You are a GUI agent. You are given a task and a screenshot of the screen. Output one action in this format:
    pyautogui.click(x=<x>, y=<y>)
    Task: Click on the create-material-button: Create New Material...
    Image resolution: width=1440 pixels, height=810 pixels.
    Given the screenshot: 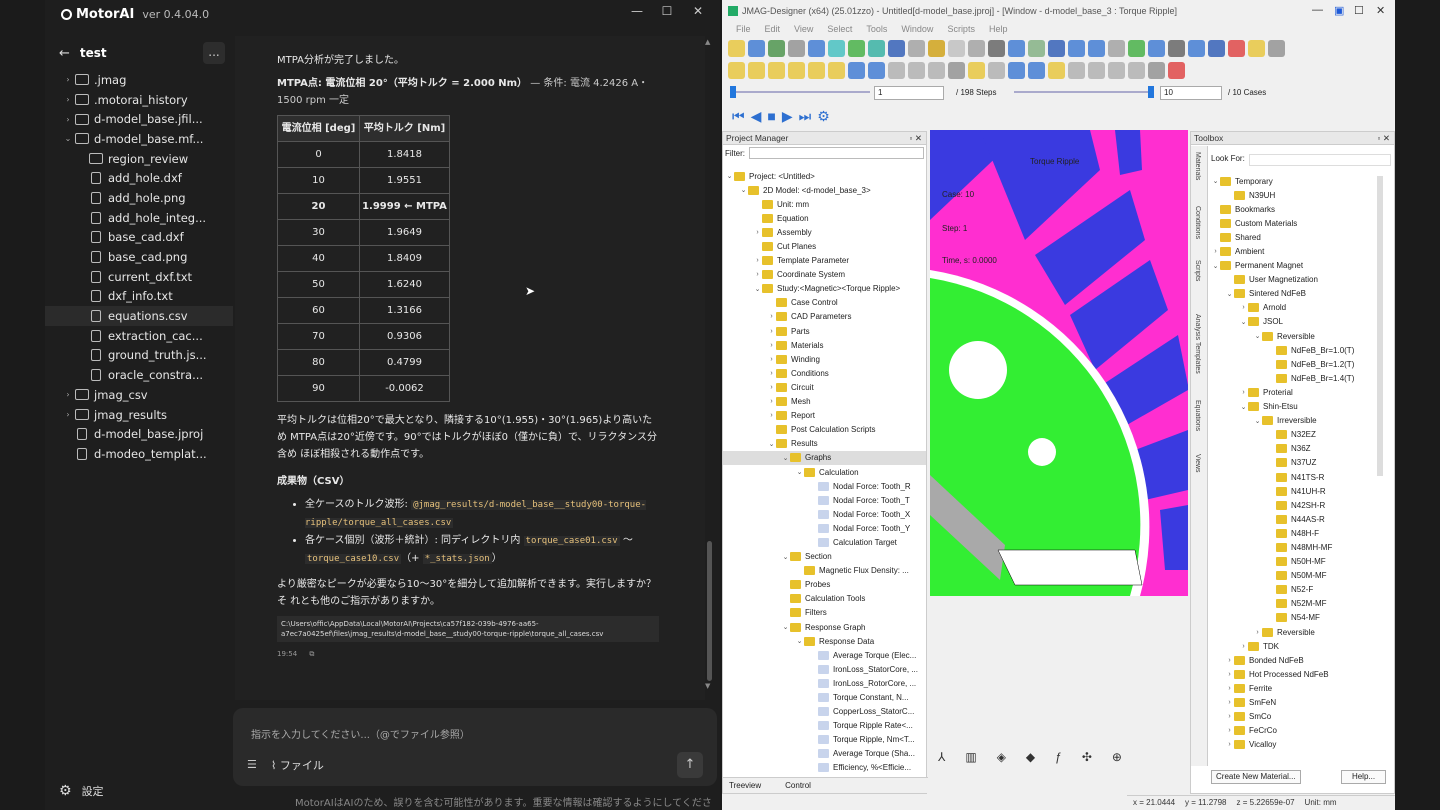 What is the action you would take?
    pyautogui.click(x=1256, y=777)
    